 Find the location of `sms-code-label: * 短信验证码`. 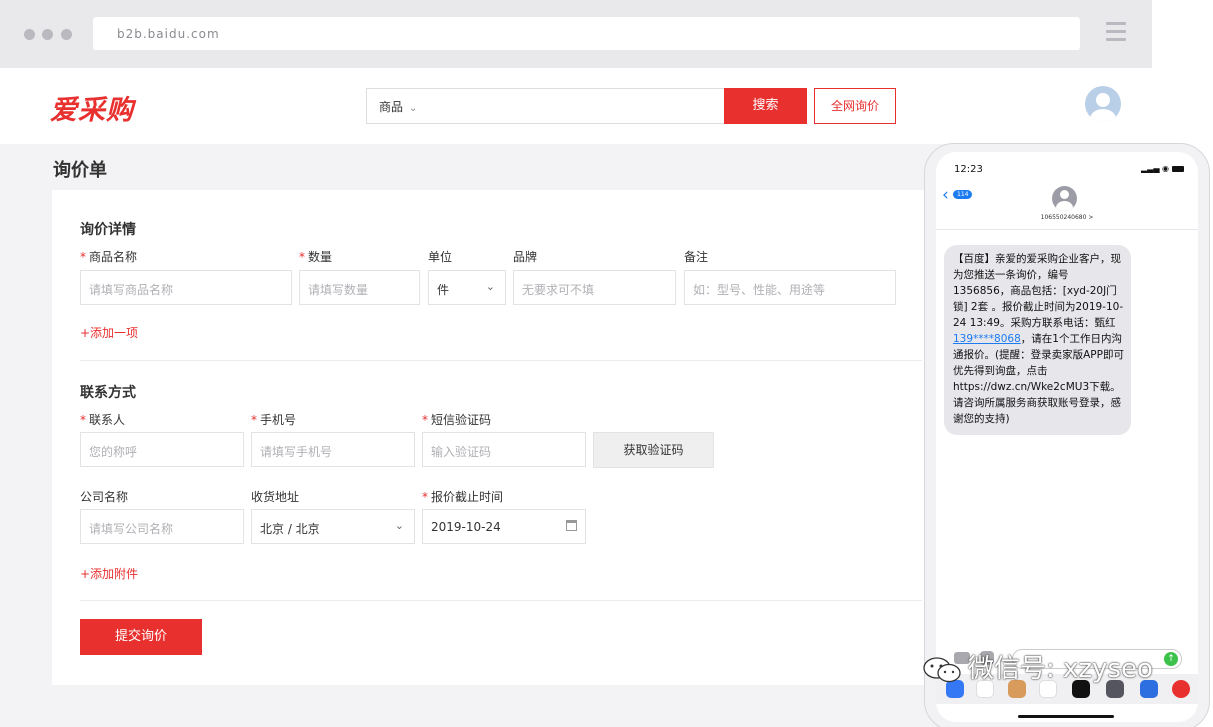

sms-code-label: * 短信验证码 is located at coordinates (457, 420).